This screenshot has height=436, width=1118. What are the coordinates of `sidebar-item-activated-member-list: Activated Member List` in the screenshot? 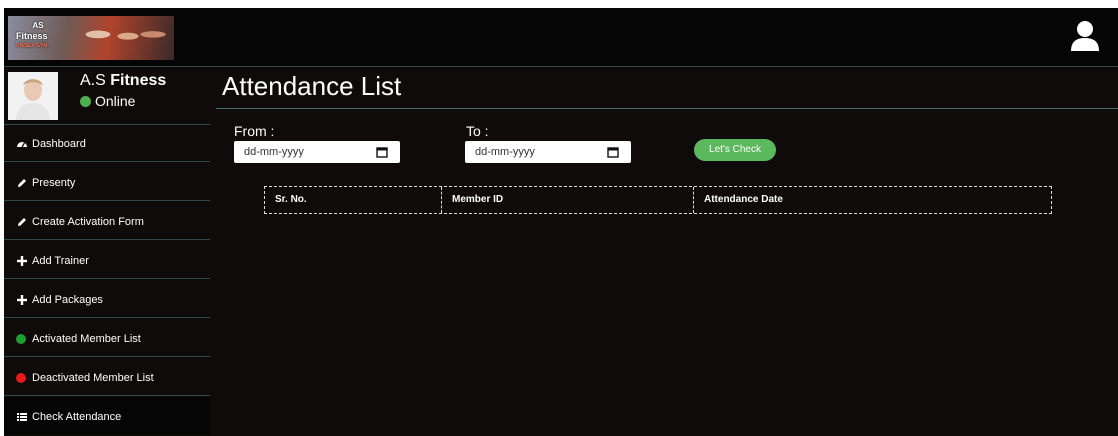 It's located at (107, 338).